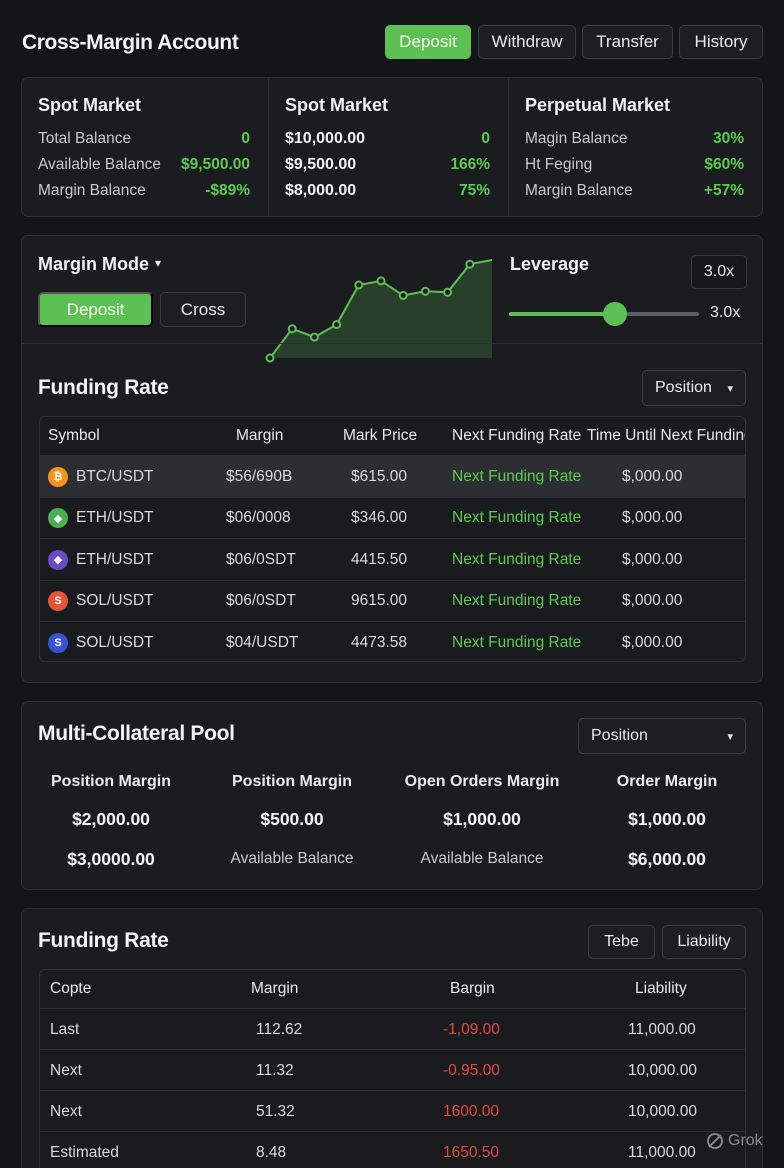  I want to click on margin-sparkline, so click(379, 311).